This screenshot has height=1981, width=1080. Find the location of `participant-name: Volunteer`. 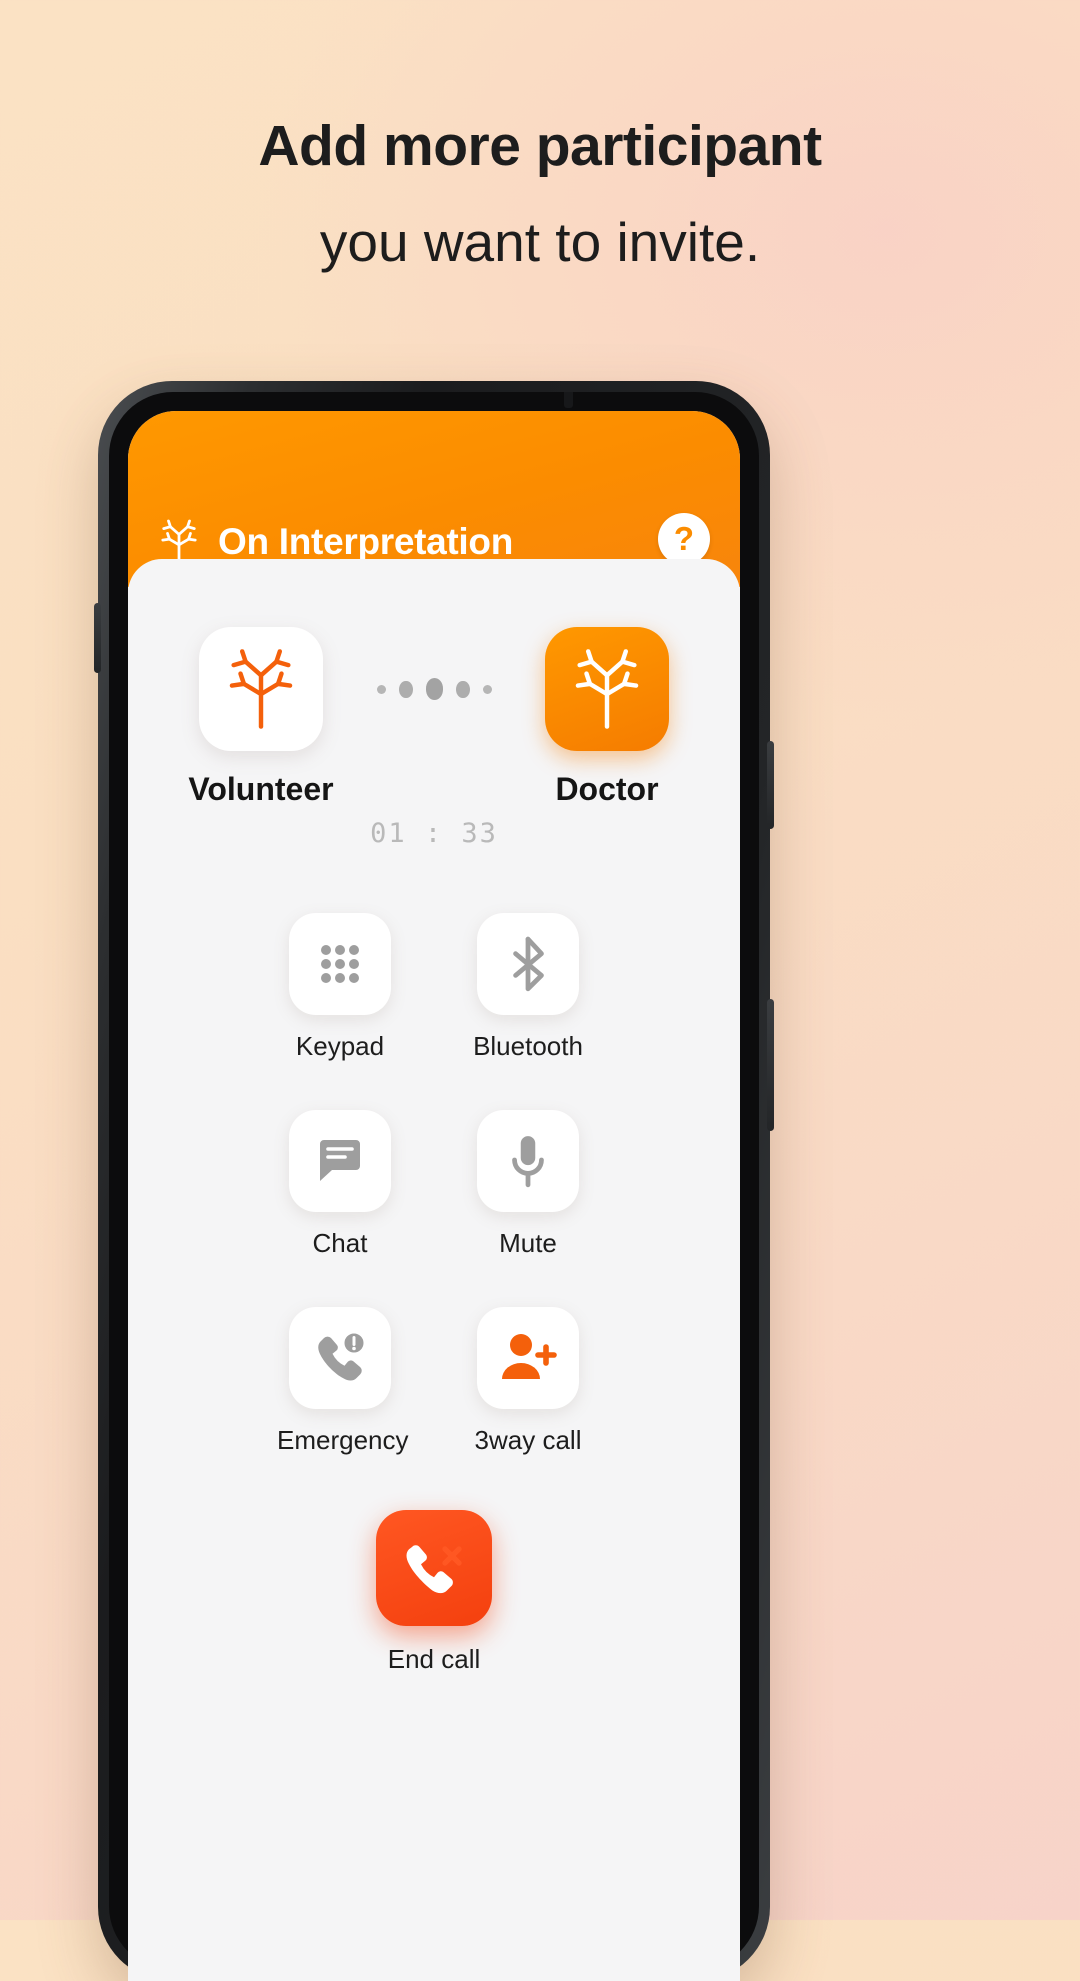

participant-name: Volunteer is located at coordinates (261, 789).